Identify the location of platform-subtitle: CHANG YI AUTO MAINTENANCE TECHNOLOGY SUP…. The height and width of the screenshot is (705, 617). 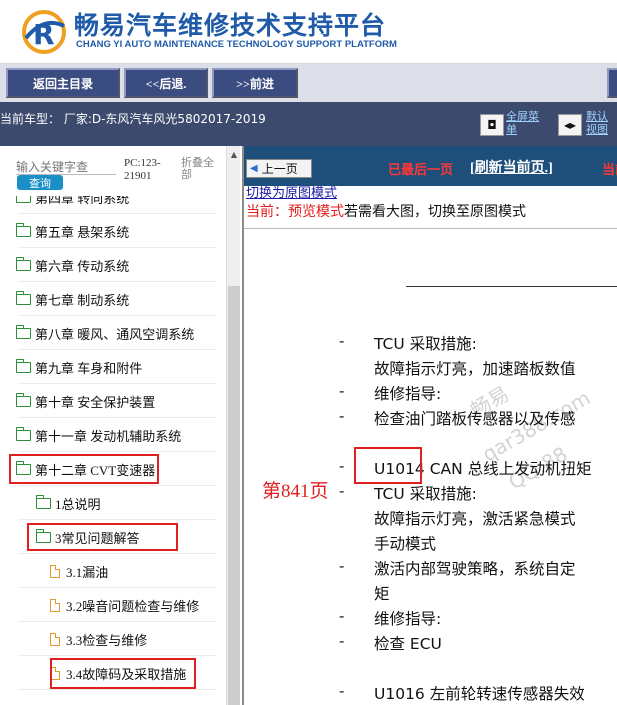
(236, 44).